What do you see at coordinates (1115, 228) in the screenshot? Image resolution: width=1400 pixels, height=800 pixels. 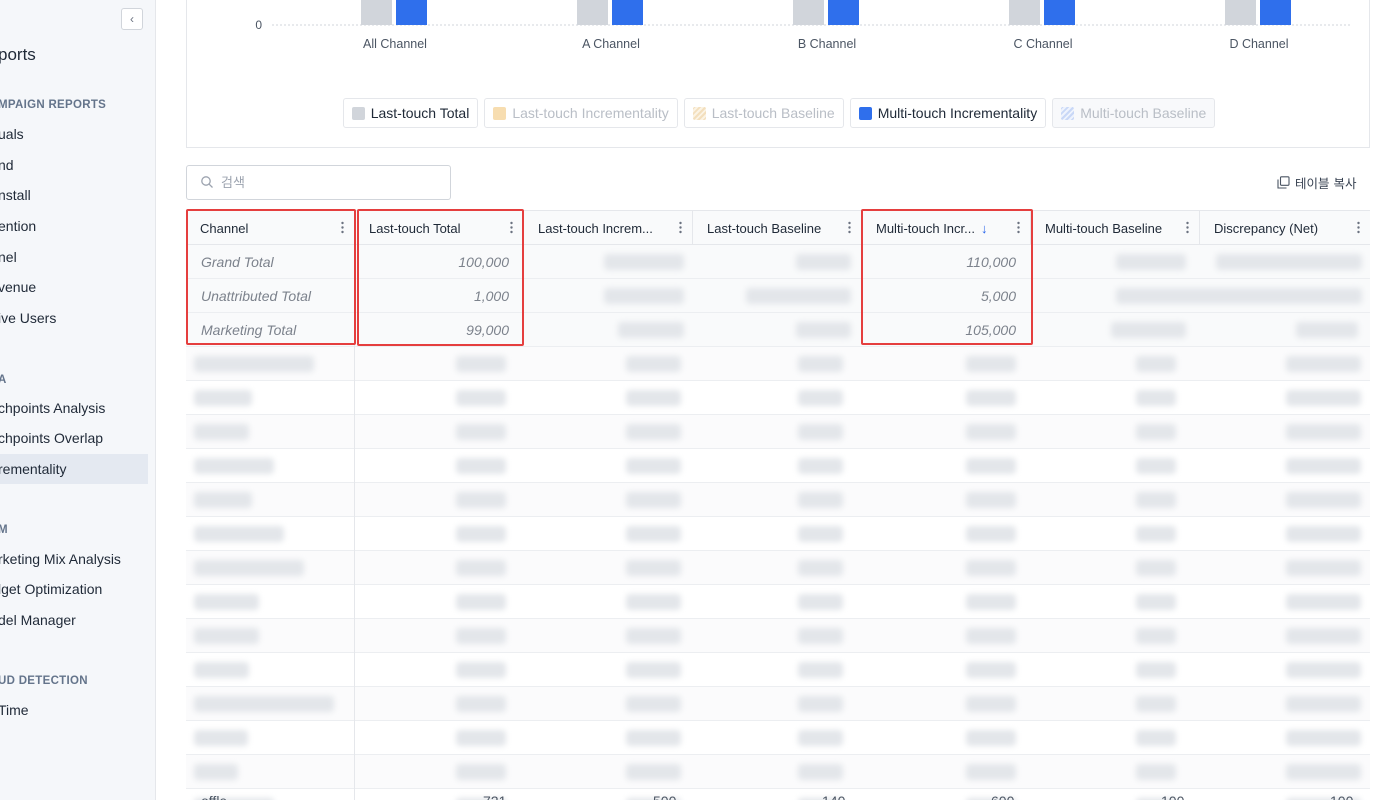 I see `column-header-multi-touch-baseline: Multi-touch Baseline` at bounding box center [1115, 228].